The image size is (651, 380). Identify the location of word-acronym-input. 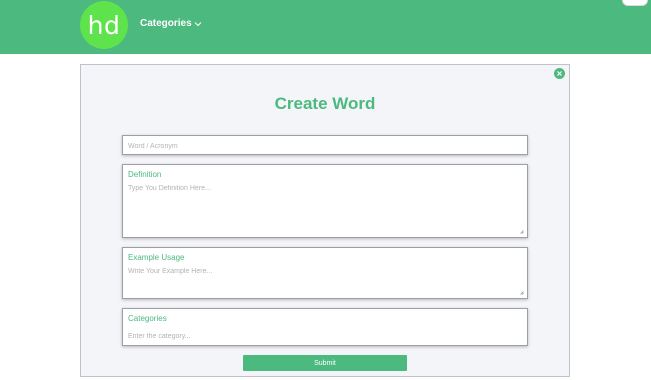
(323, 146).